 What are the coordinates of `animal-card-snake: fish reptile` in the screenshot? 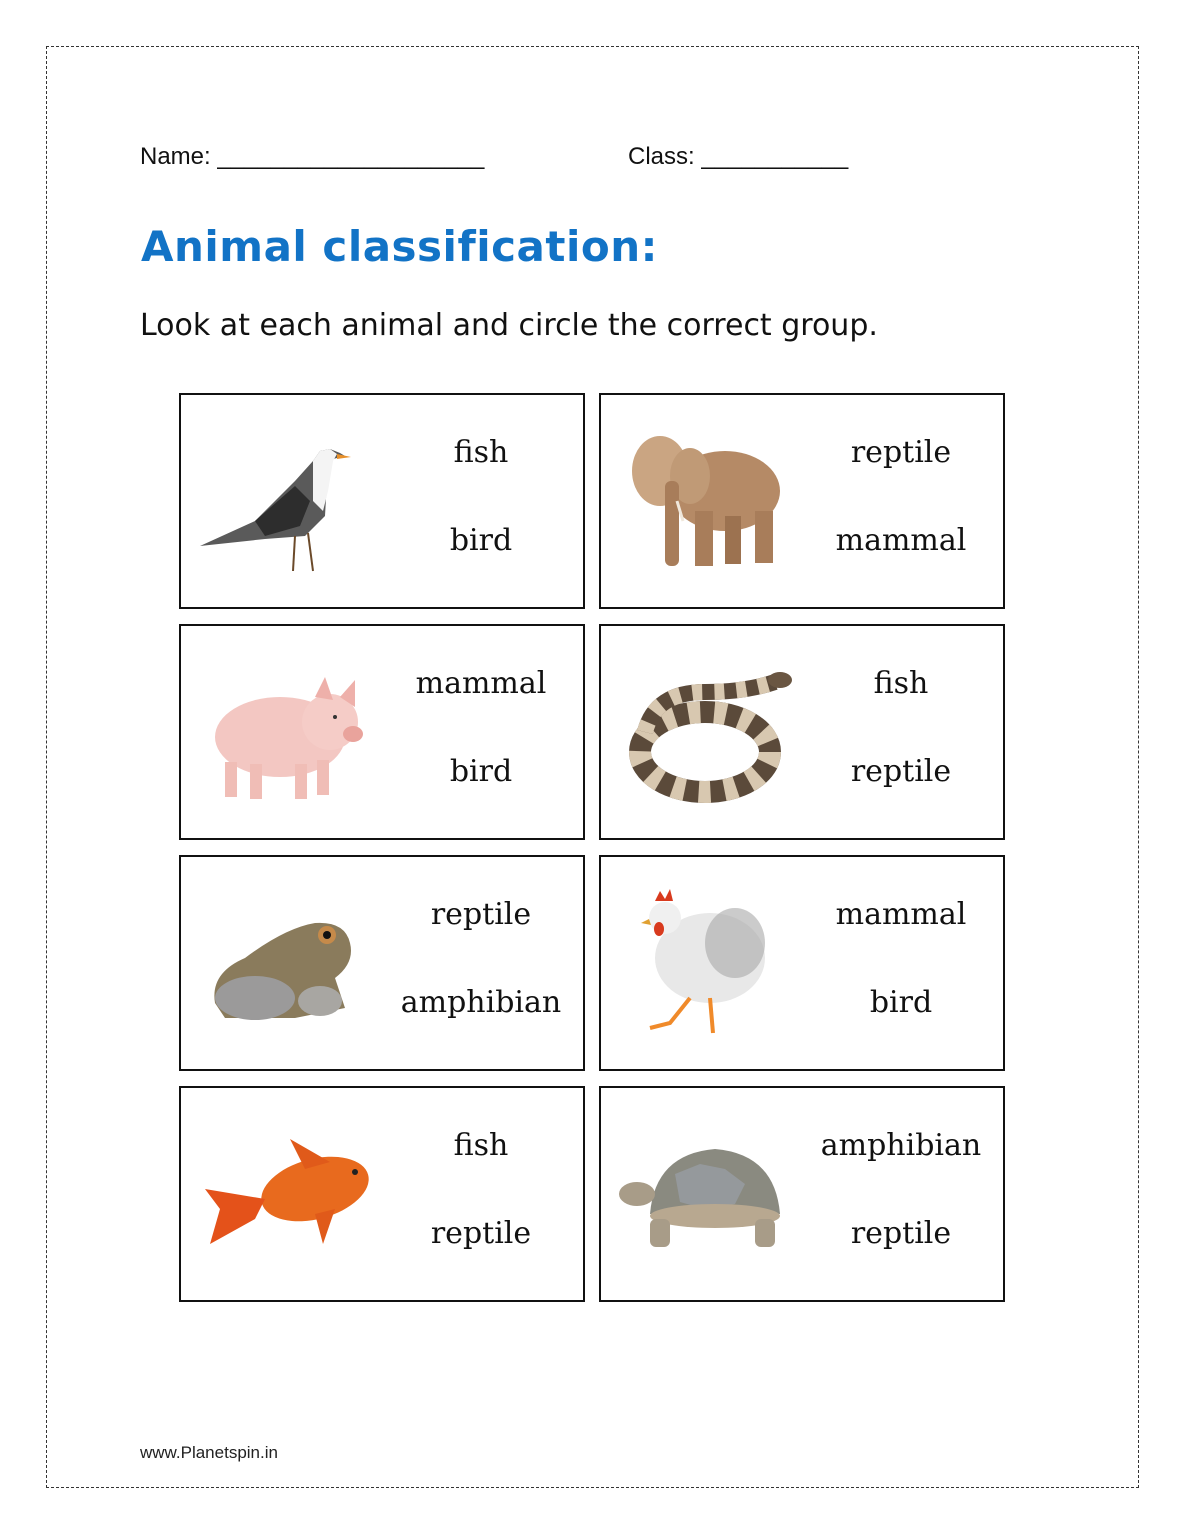 It's located at (802, 732).